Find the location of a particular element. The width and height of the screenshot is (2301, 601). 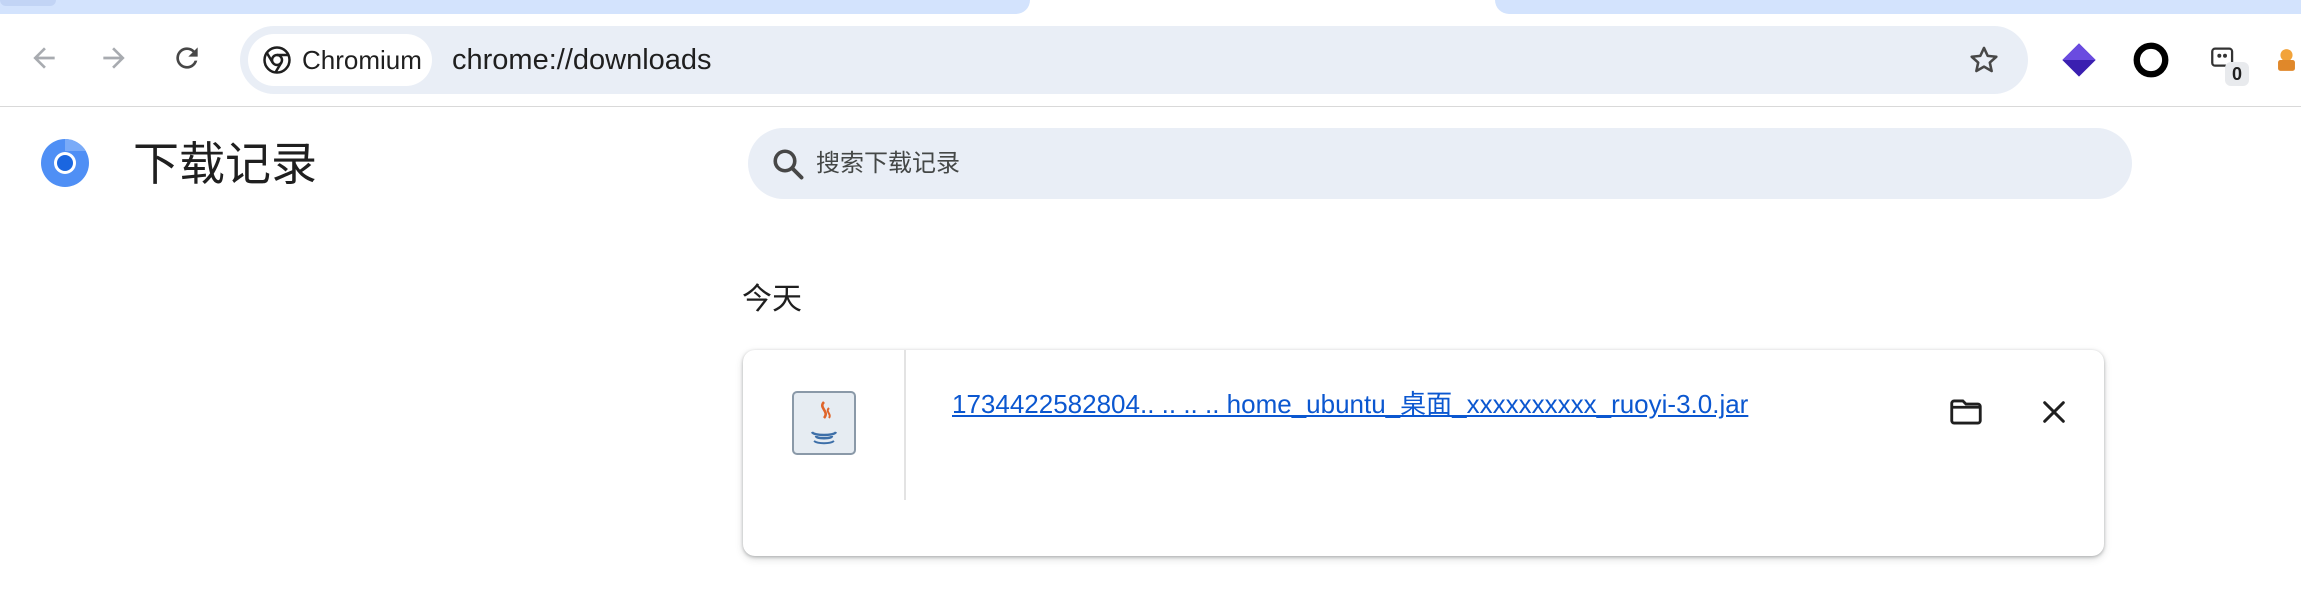

chrome-logo-icon is located at coordinates (65, 163).